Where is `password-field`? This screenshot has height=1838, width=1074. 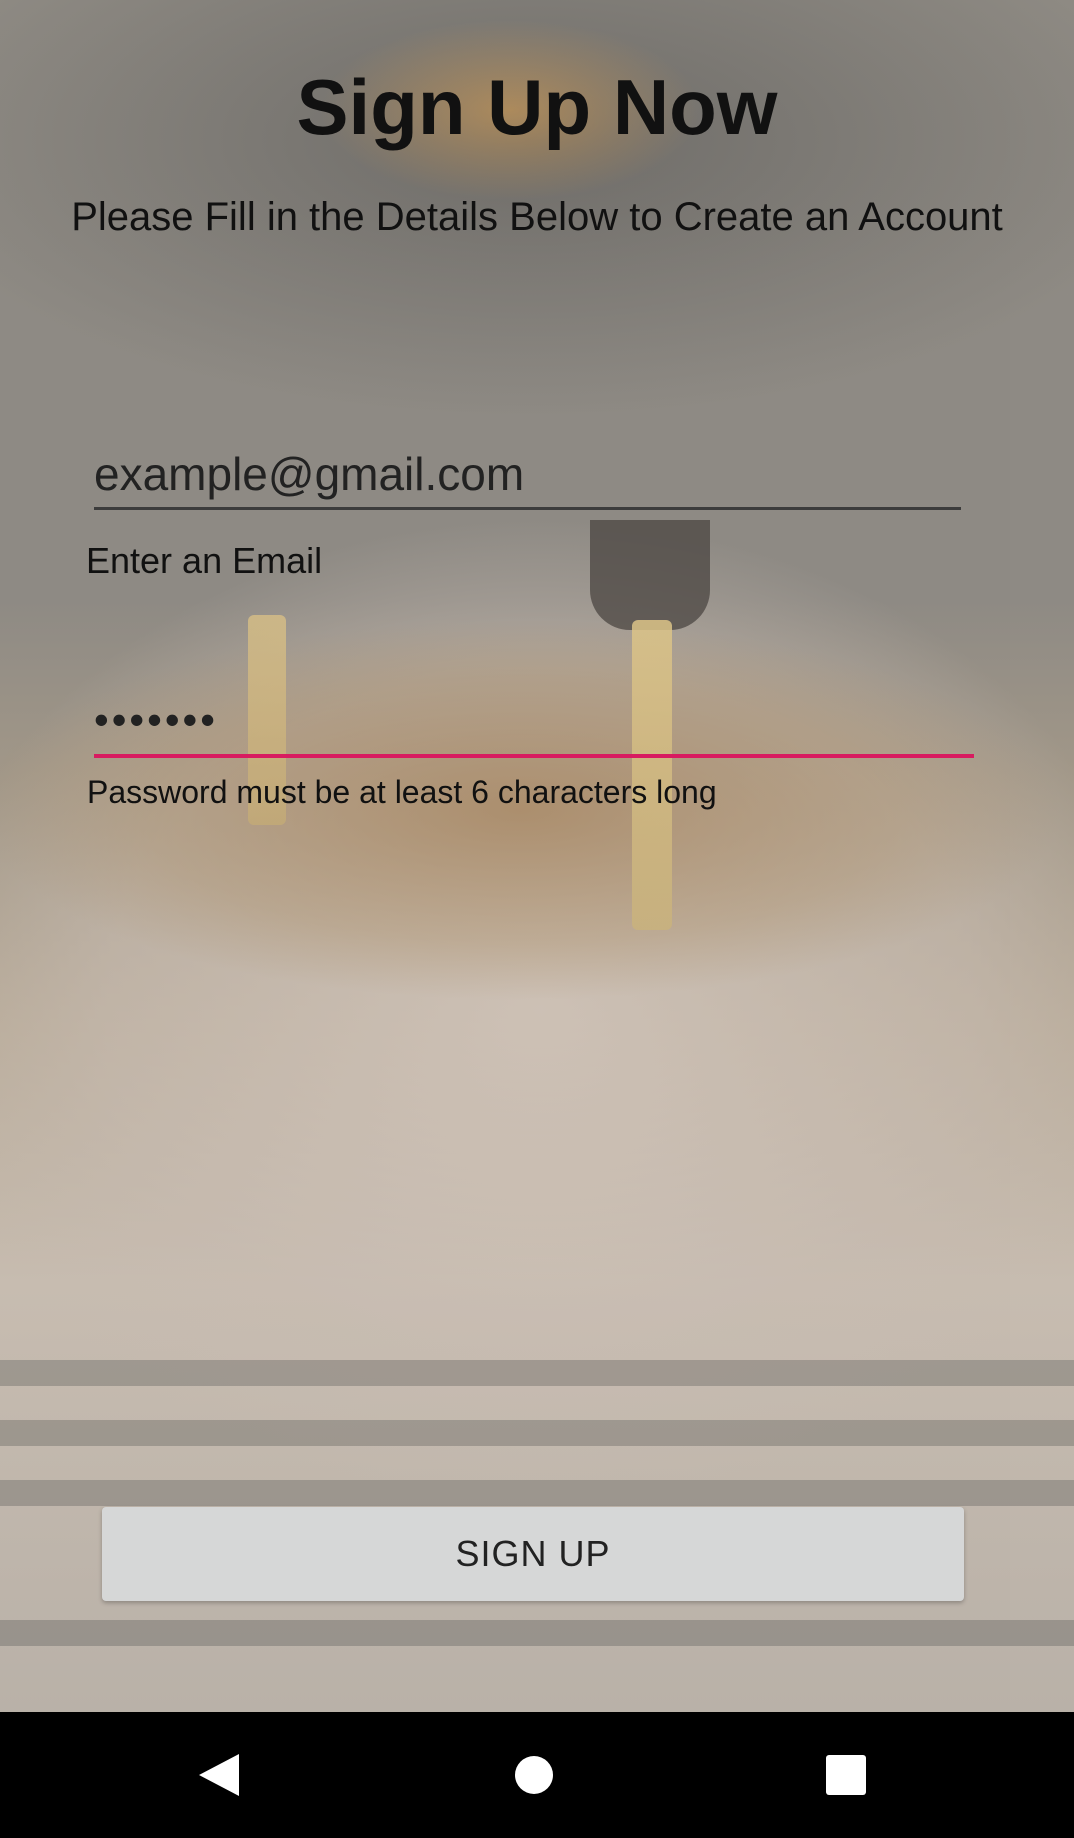
password-field is located at coordinates (532, 720).